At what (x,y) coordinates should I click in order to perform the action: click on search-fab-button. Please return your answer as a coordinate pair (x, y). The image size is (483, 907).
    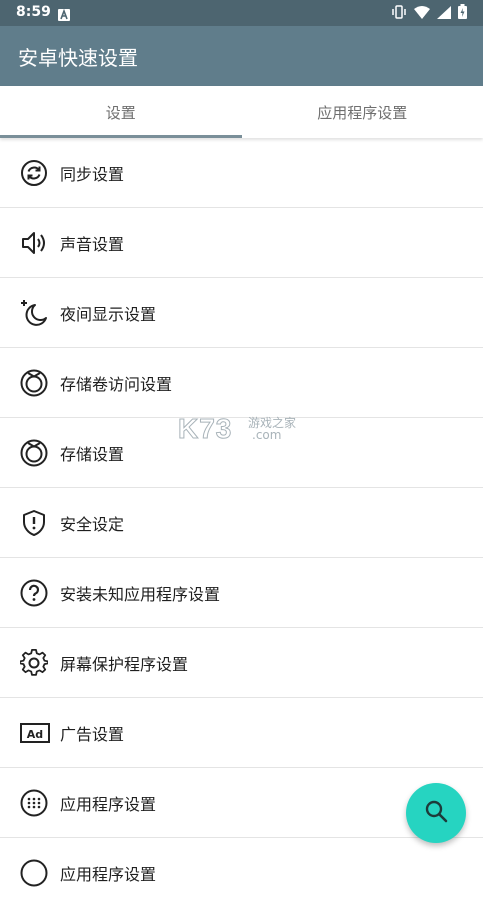
    Looking at the image, I should click on (436, 813).